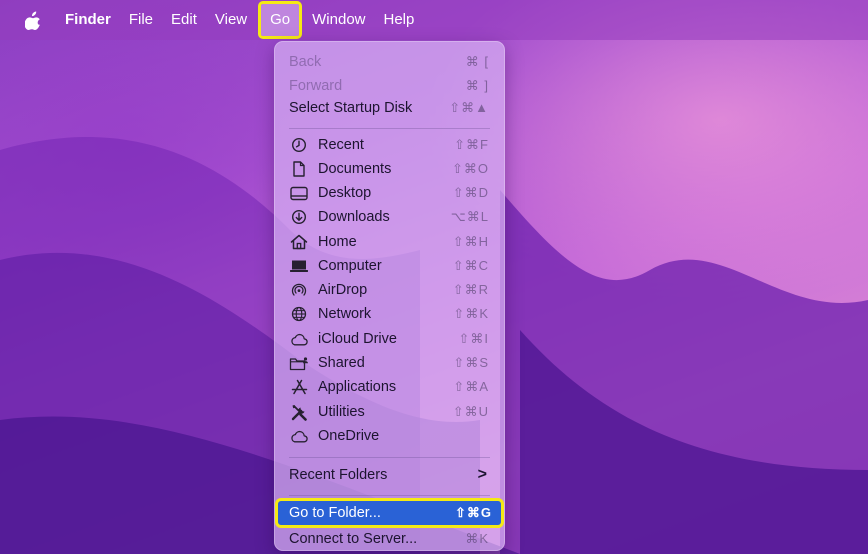 The height and width of the screenshot is (554, 868). I want to click on shortcut-label: ⇧⌘C, so click(470, 265).